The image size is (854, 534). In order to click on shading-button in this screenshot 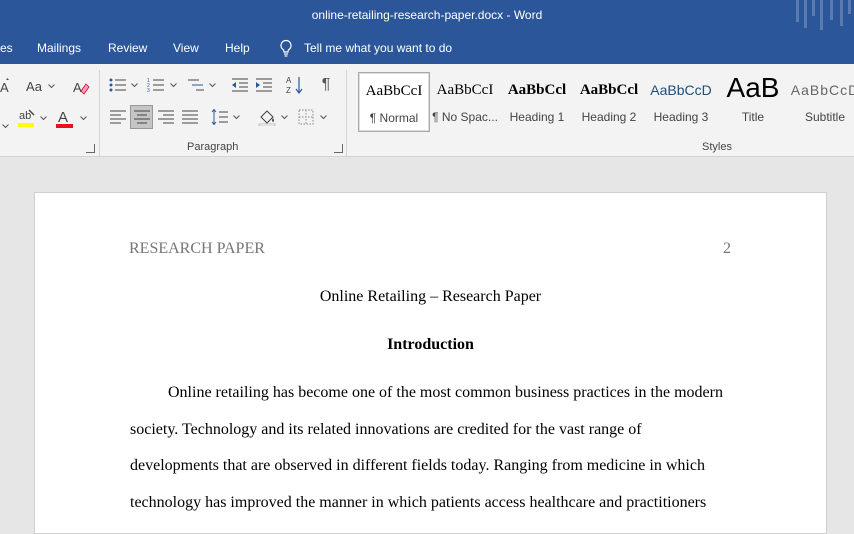, I will do `click(267, 117)`.